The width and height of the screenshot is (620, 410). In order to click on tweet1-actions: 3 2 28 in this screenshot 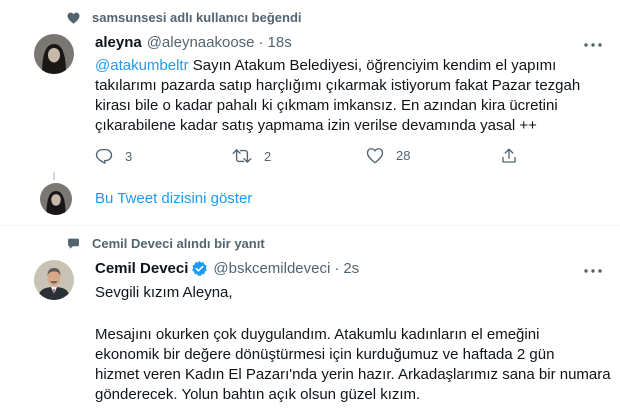, I will do `click(310, 157)`.